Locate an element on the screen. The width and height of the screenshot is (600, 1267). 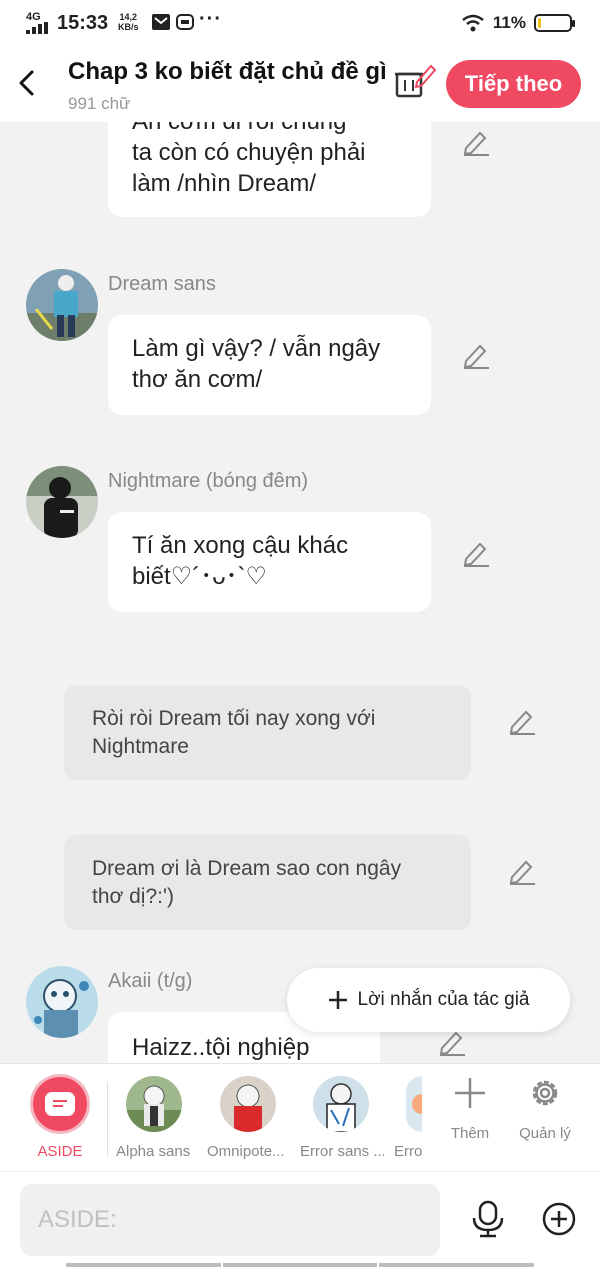
microphone-icon is located at coordinates (488, 1219).